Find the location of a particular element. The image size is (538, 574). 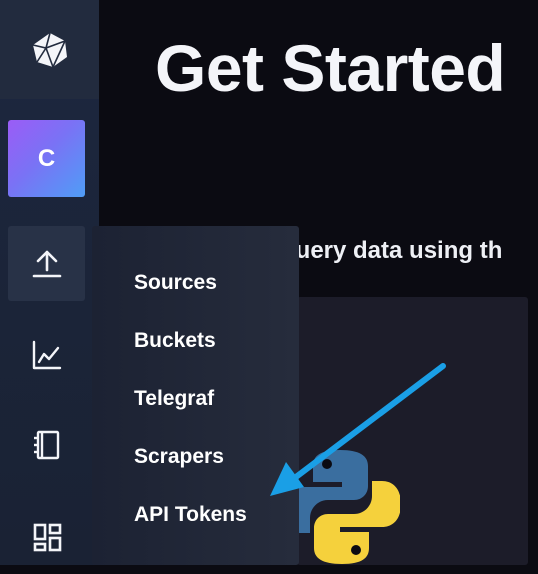

nav-dashboards is located at coordinates (46, 536).